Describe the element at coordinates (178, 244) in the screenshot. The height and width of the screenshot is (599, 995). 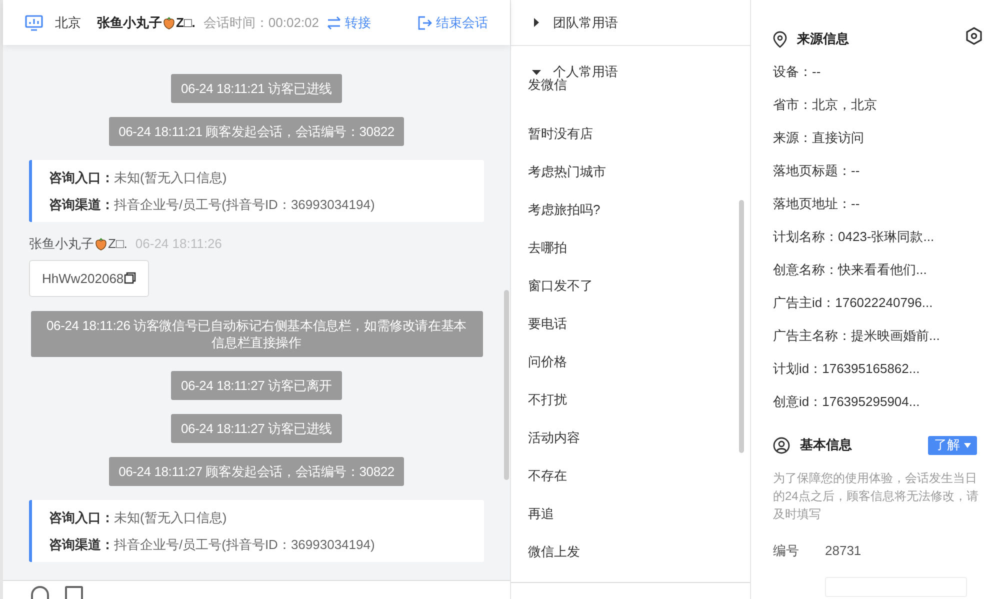
I see `message-time: 06-24 18:11:26` at that location.